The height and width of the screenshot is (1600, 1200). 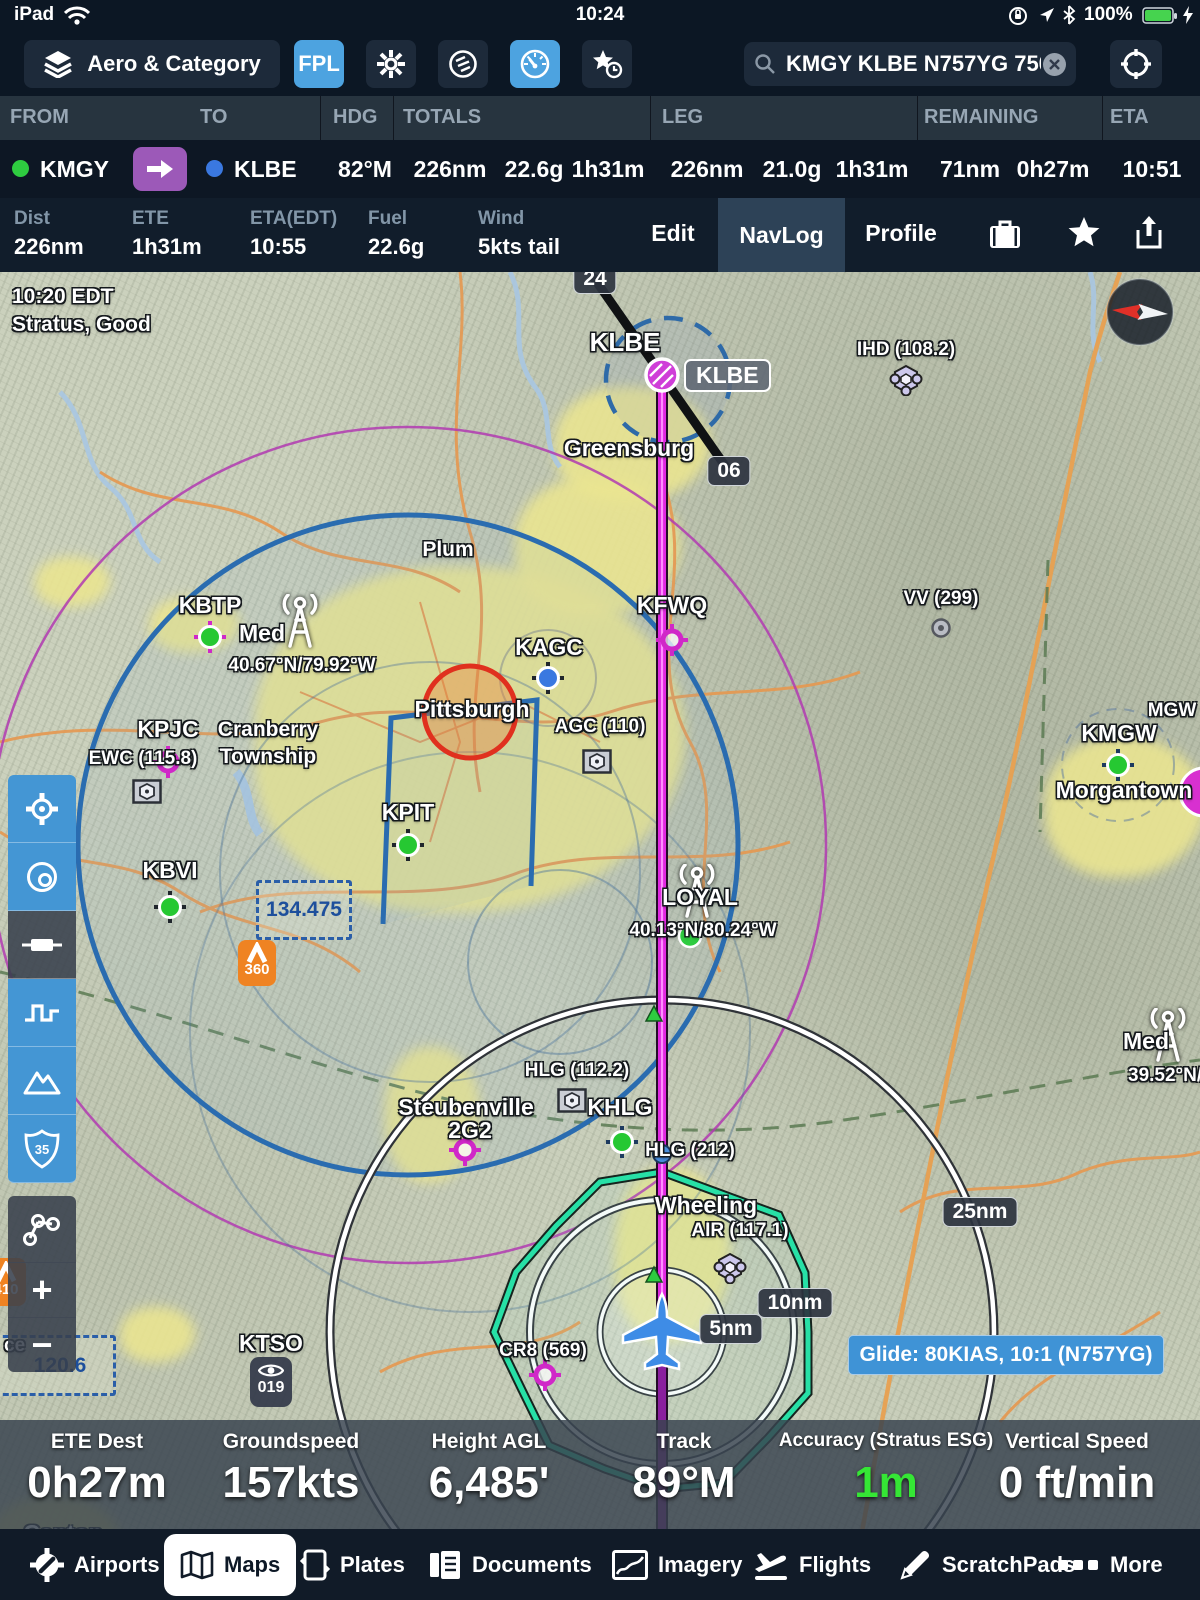 I want to click on tab-airports: Airports, so click(x=95, y=1565).